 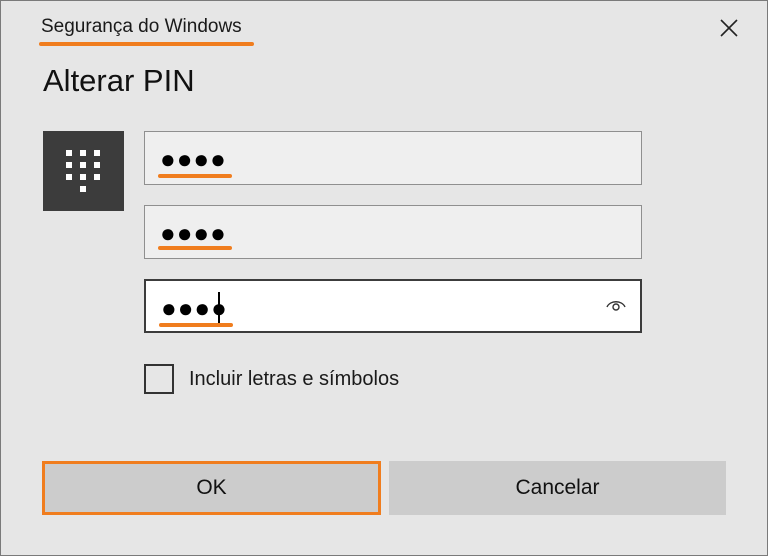 I want to click on reveal-pin-button, so click(x=616, y=307).